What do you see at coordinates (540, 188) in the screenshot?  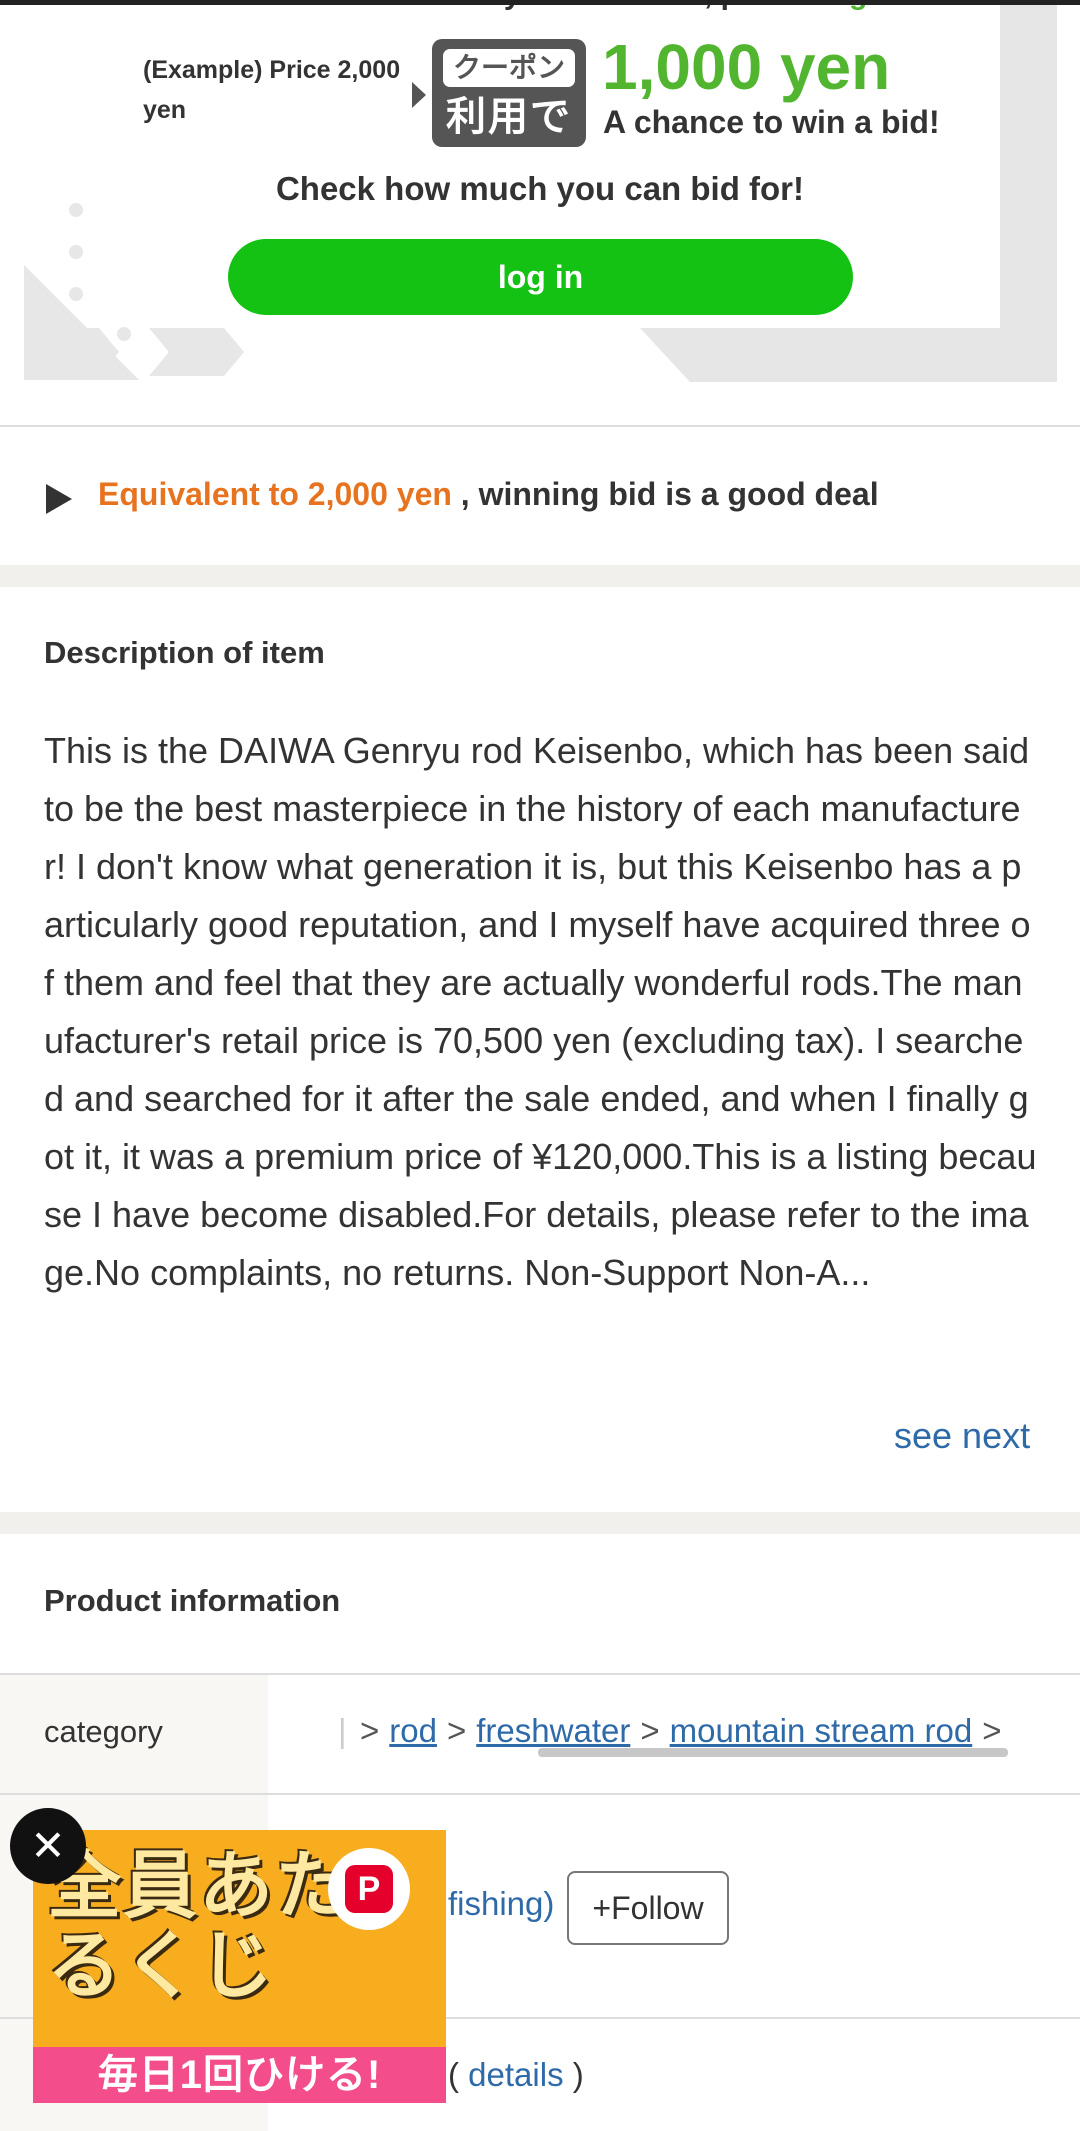 I see `check-bid-text: Check how much you can bid for!` at bounding box center [540, 188].